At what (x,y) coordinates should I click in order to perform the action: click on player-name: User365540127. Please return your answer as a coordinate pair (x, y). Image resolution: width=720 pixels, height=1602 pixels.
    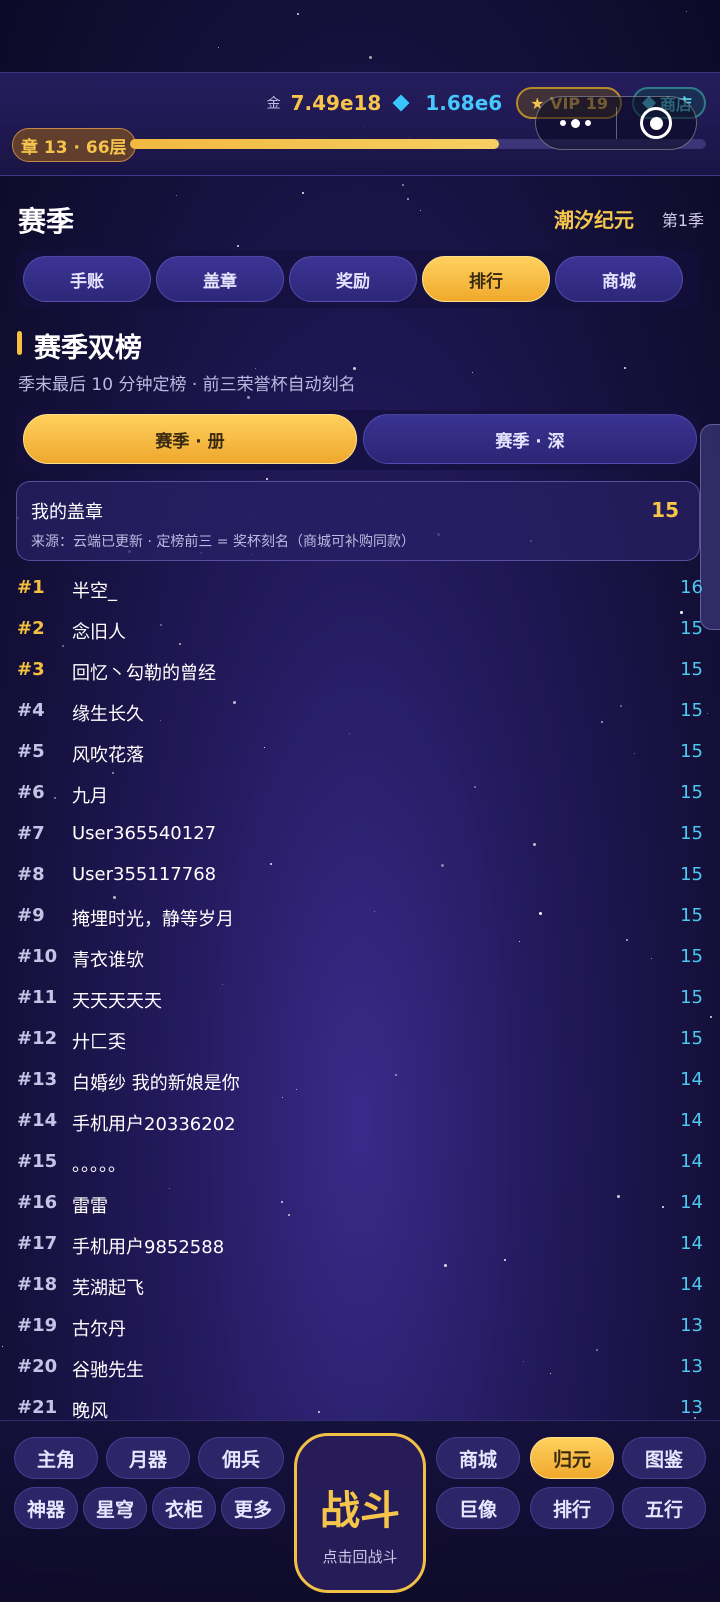
    Looking at the image, I should click on (144, 833).